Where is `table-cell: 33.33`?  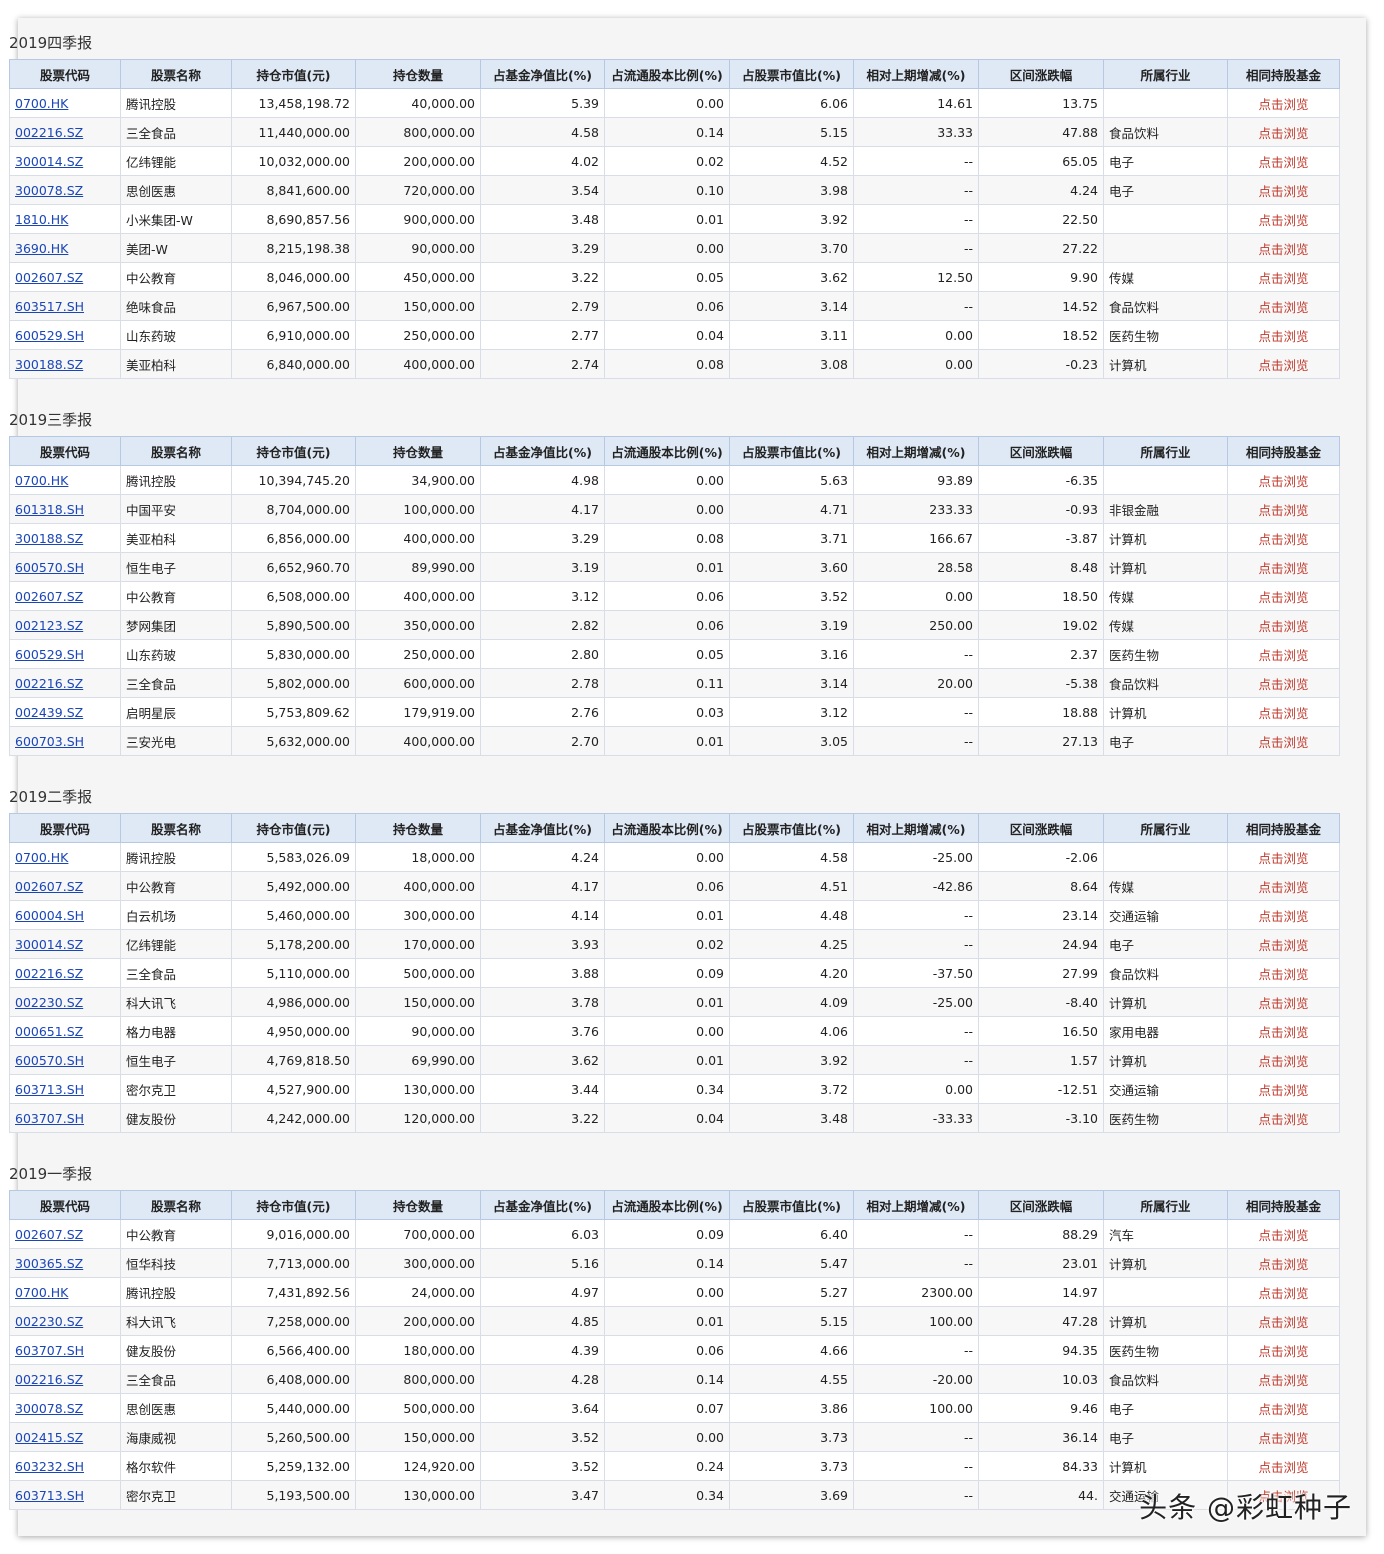
table-cell: 33.33 is located at coordinates (916, 132).